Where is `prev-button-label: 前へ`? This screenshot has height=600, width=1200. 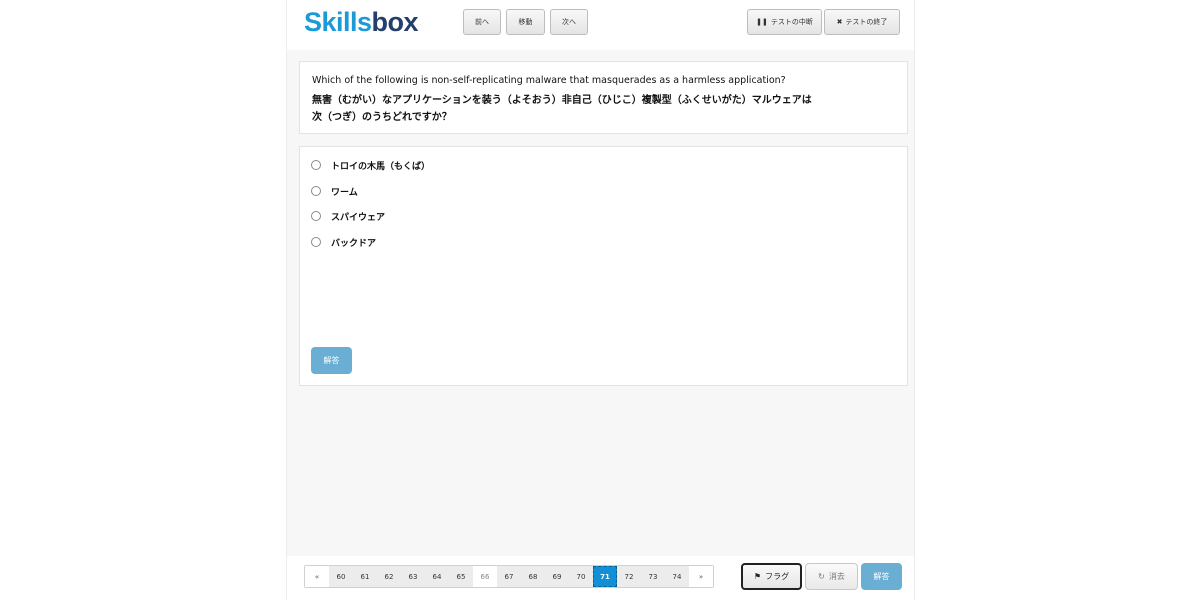 prev-button-label: 前へ is located at coordinates (482, 22).